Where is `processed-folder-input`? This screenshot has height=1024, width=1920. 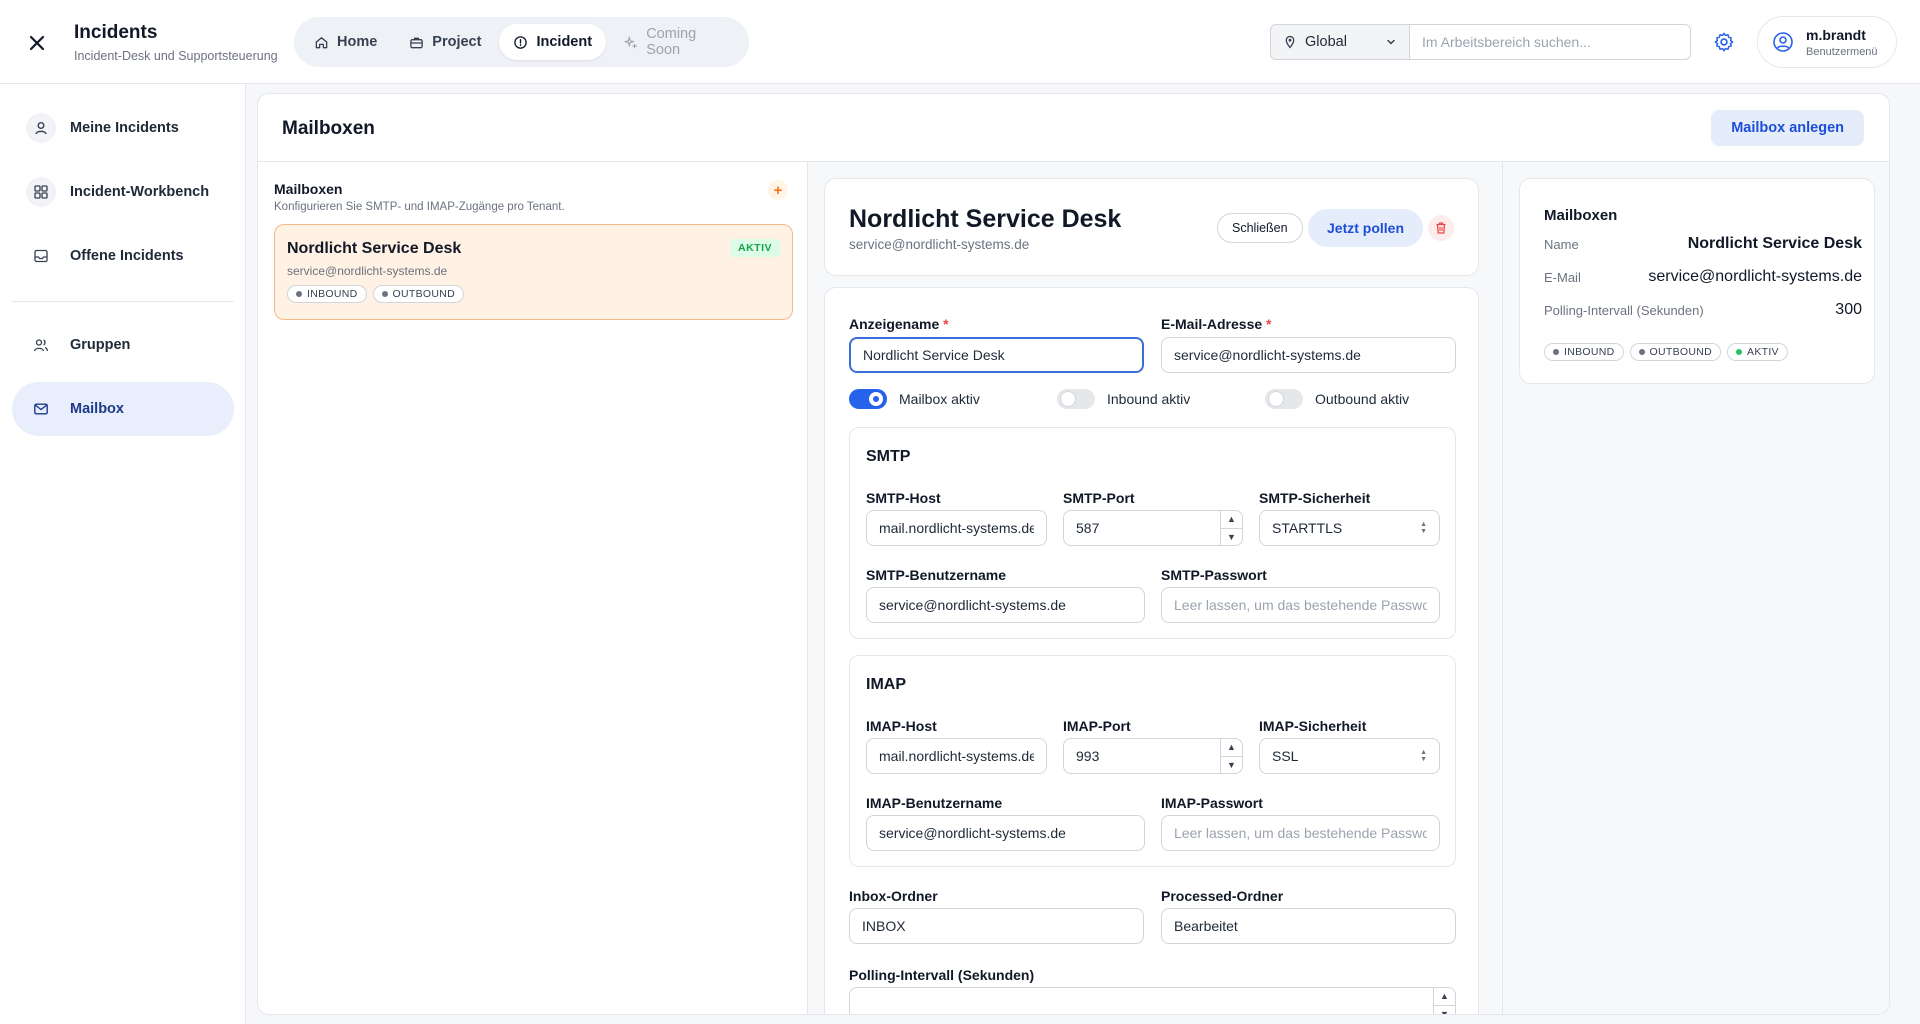 processed-folder-input is located at coordinates (1308, 926).